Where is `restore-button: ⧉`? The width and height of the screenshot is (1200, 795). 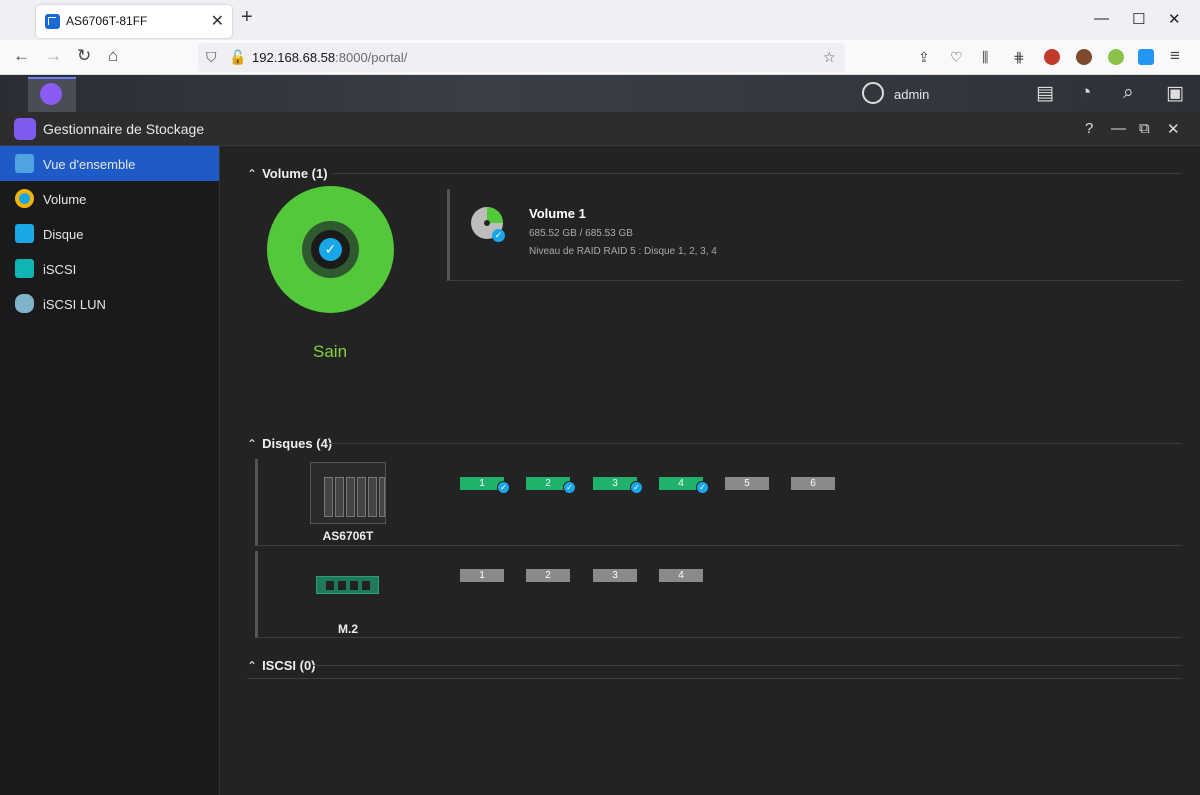 restore-button: ⧉ is located at coordinates (1144, 128).